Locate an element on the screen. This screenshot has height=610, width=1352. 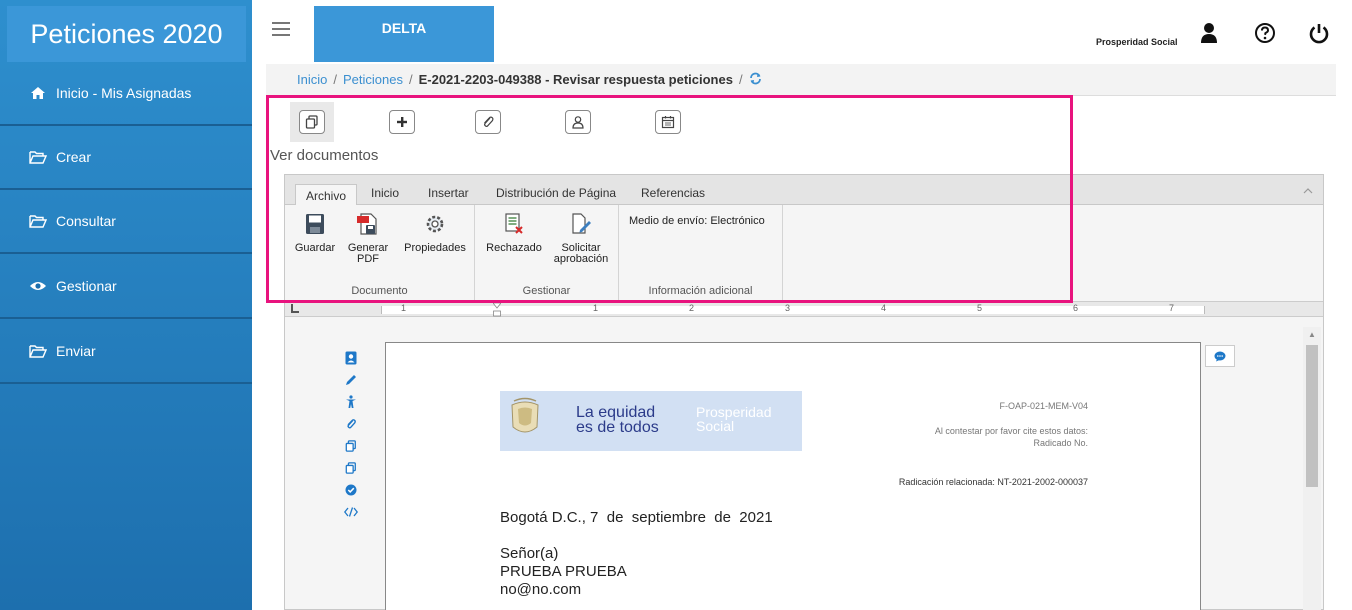
sidebar-item-gestionar: Gestionar is located at coordinates (126, 287).